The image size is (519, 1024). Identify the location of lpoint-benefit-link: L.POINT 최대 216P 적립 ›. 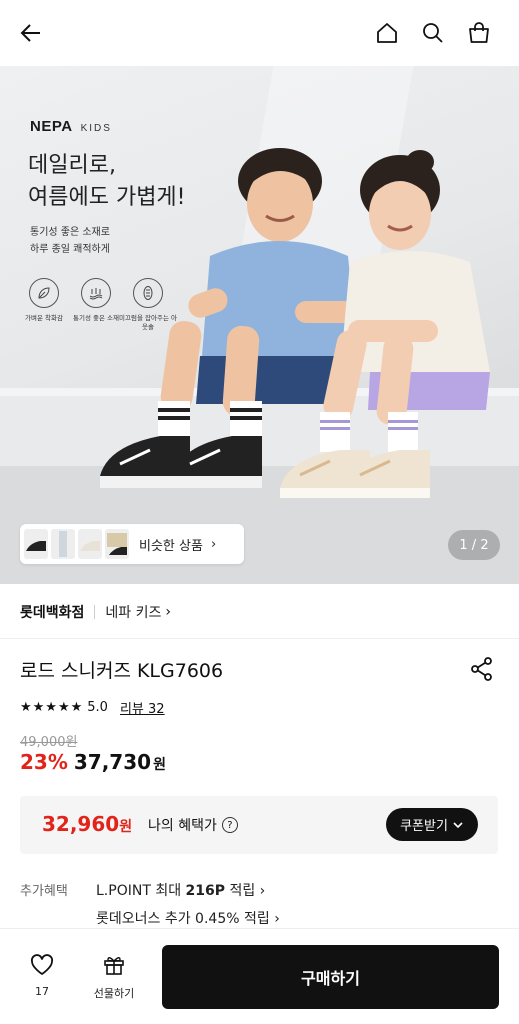
(180, 890).